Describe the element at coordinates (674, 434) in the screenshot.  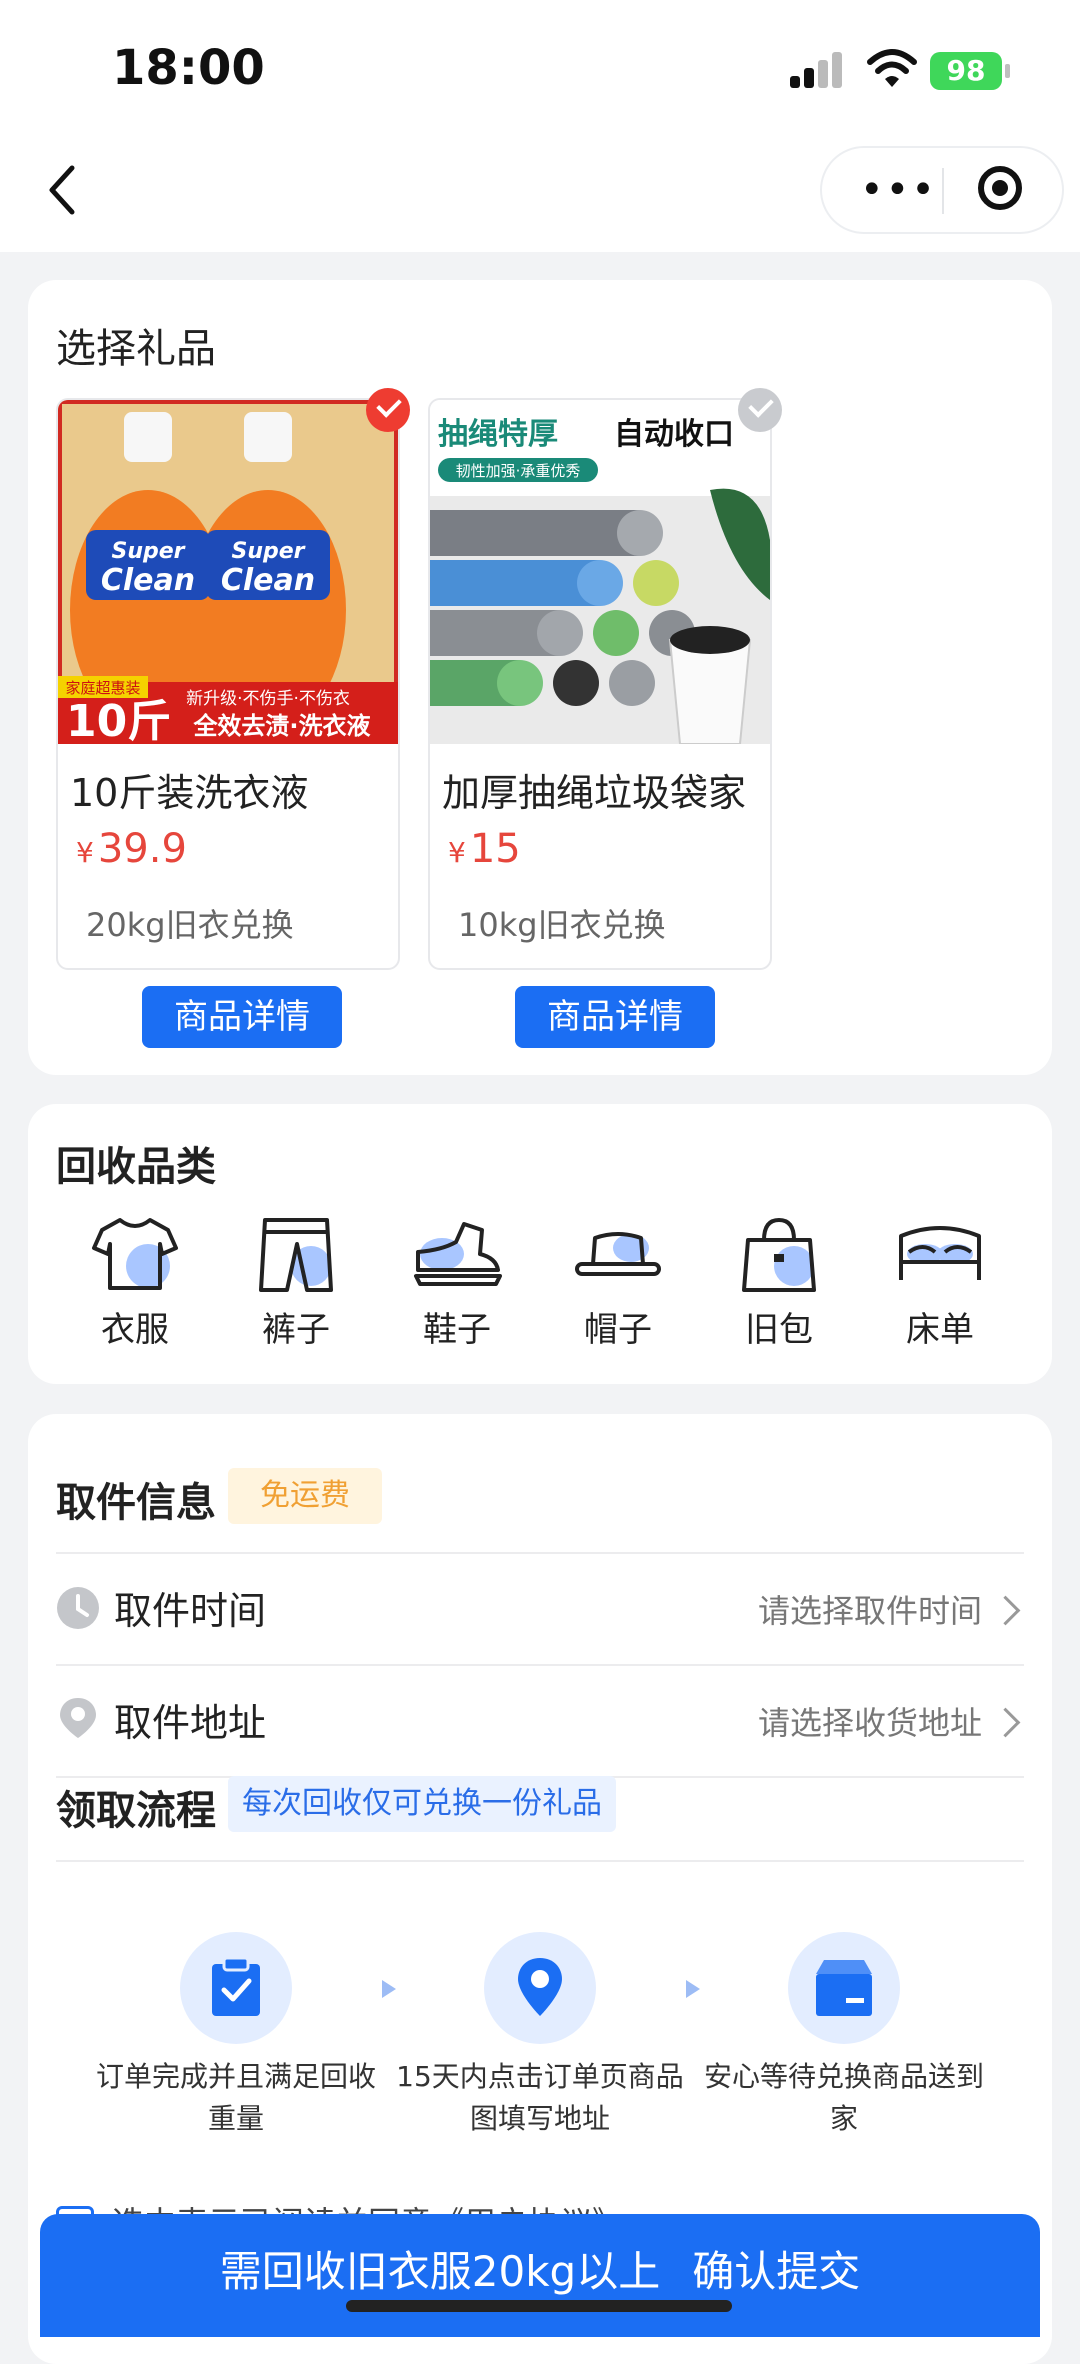
I see `headline-right: 自动收口` at that location.